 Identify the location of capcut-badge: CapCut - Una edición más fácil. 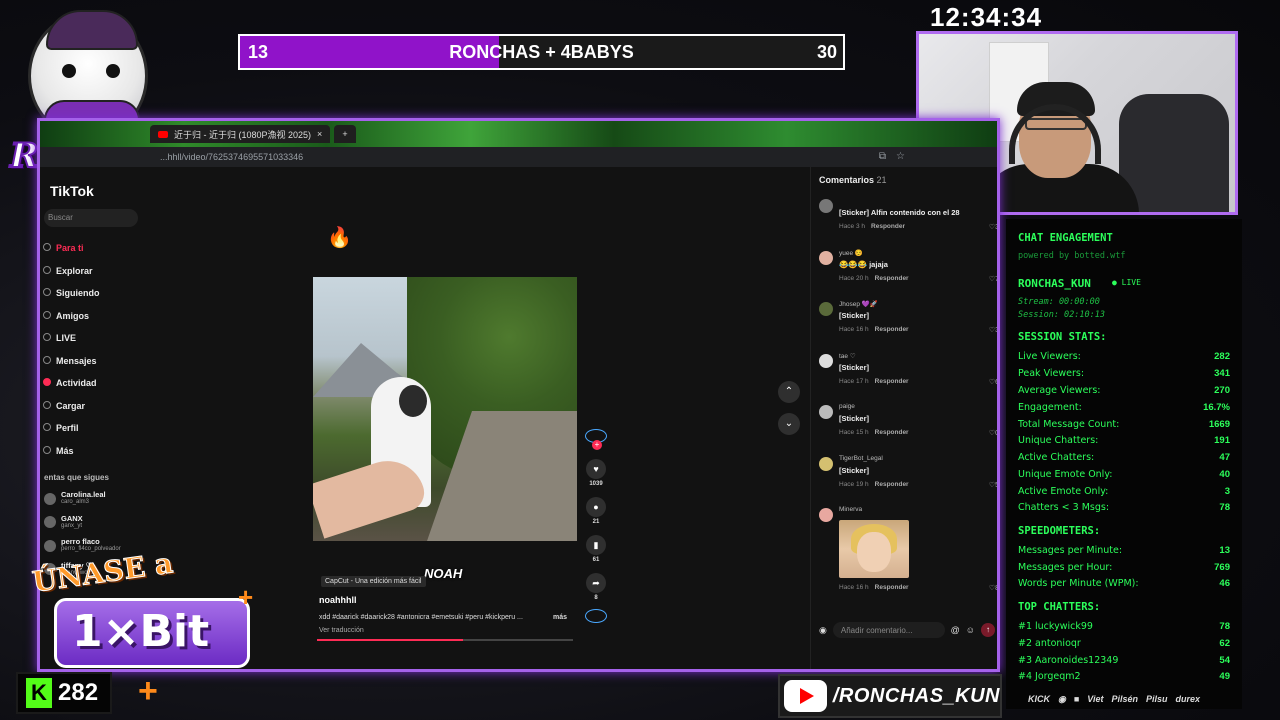
(373, 581).